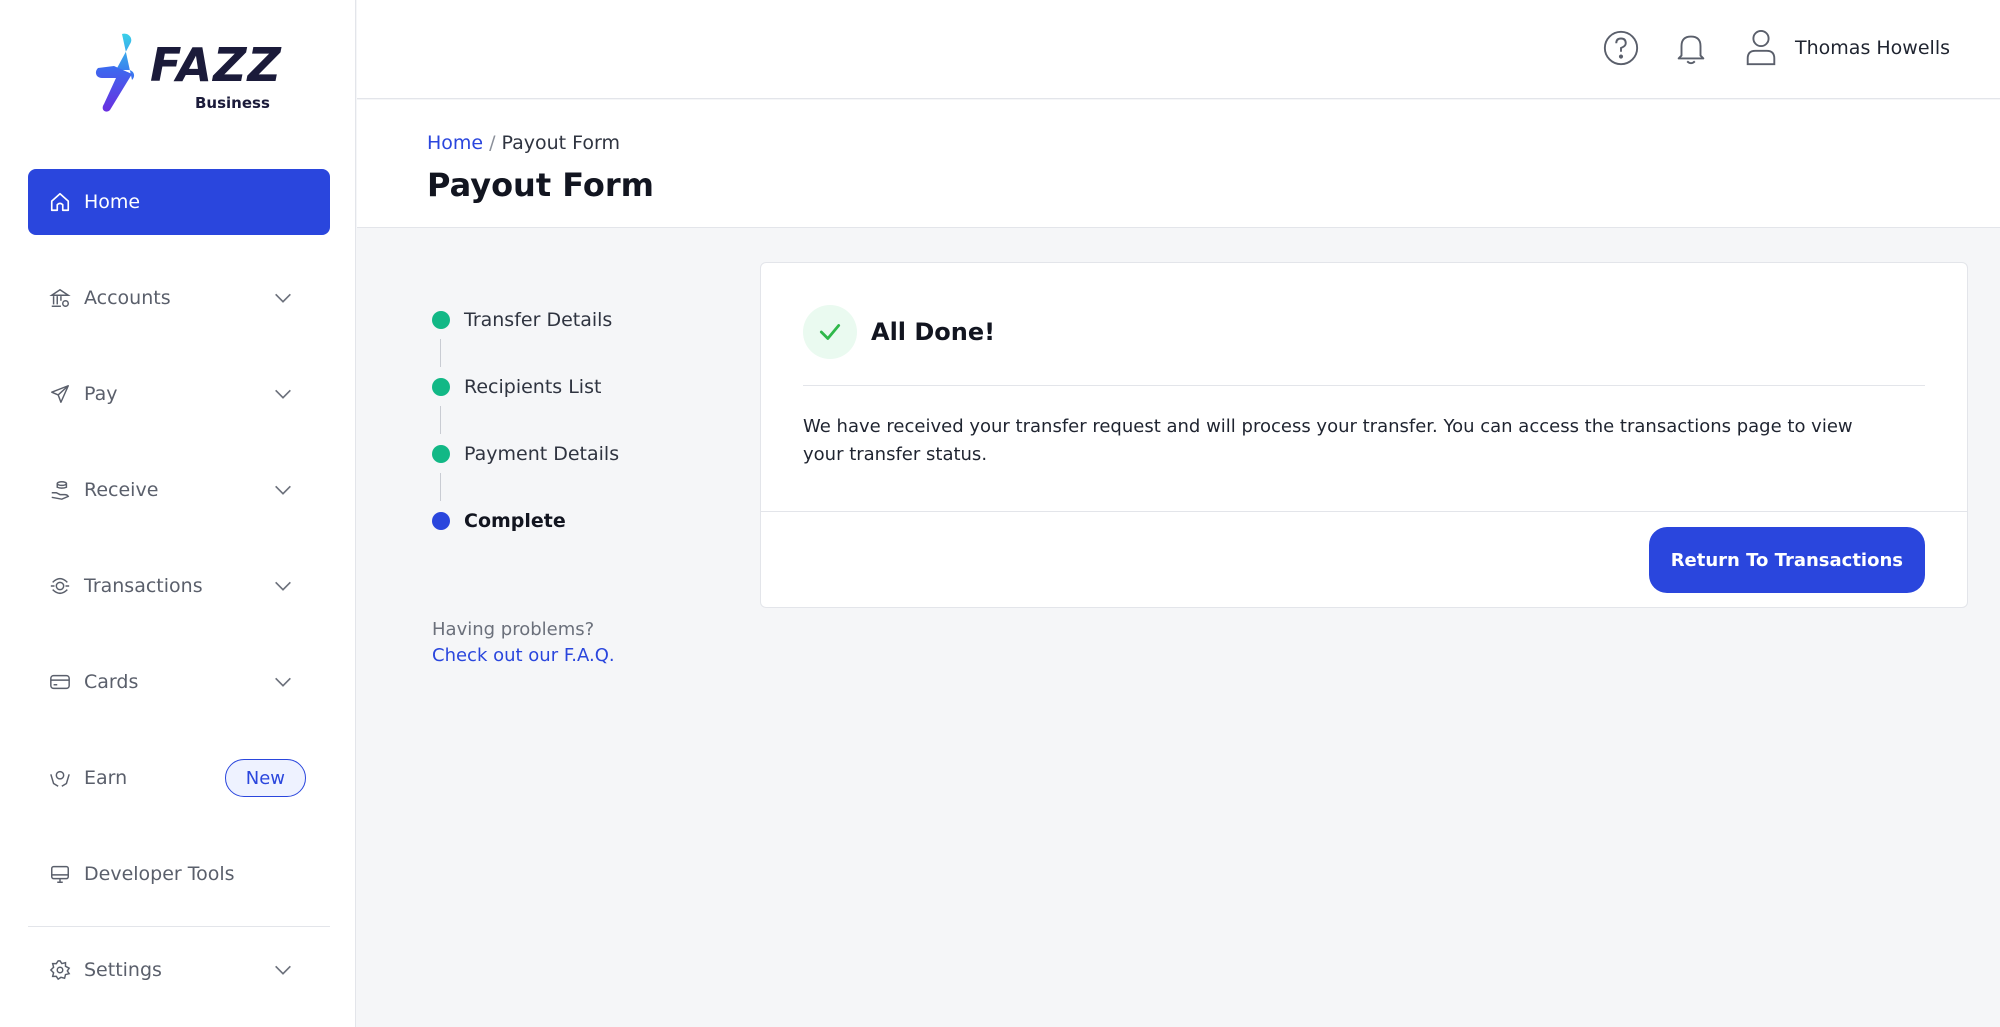 Image resolution: width=2000 pixels, height=1027 pixels. Describe the element at coordinates (123, 970) in the screenshot. I see `sidebar-item-label: Settings` at that location.